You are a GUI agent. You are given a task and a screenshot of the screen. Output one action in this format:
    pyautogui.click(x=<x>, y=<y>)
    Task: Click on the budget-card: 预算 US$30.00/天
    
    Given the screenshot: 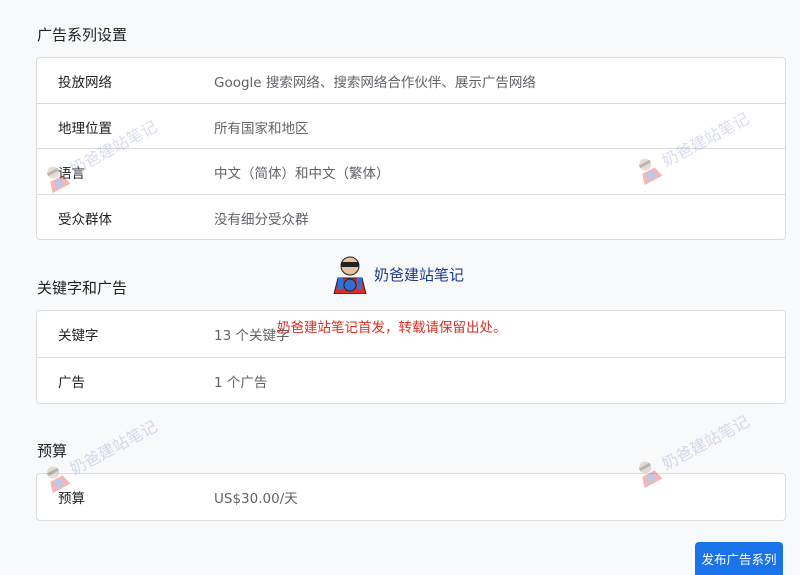 What is the action you would take?
    pyautogui.click(x=411, y=497)
    